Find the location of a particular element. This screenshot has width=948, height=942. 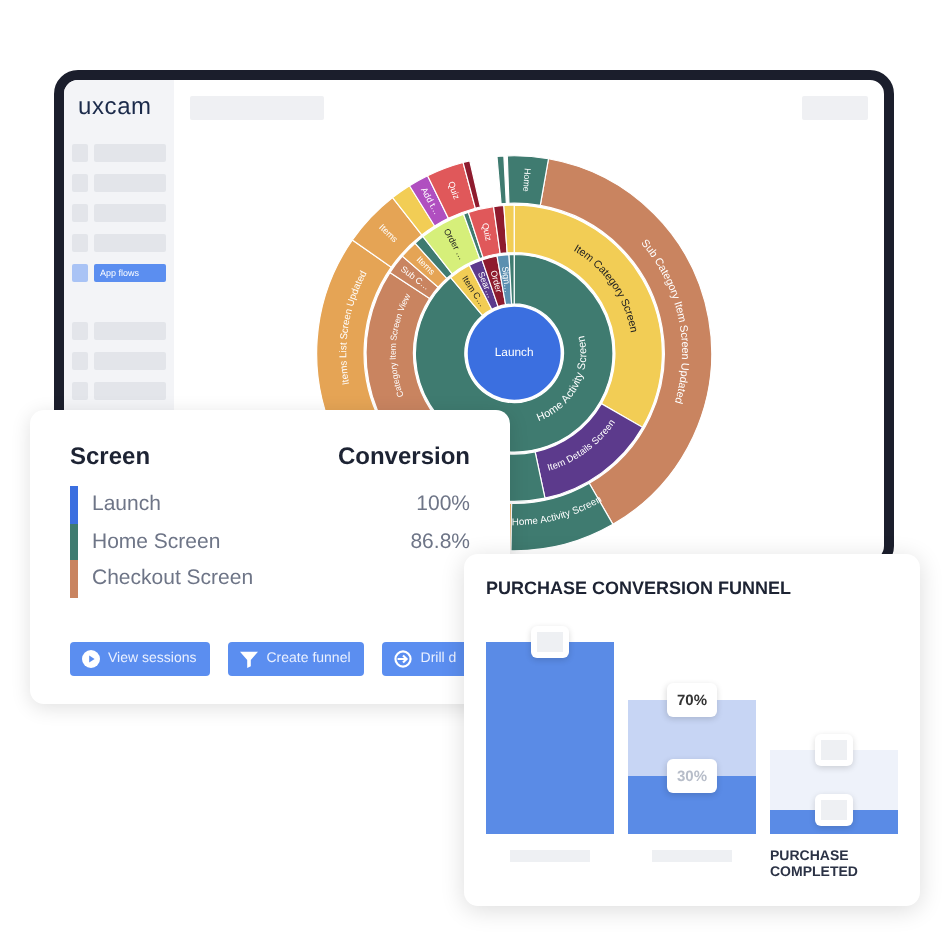

logo: uxcam is located at coordinates (115, 108).